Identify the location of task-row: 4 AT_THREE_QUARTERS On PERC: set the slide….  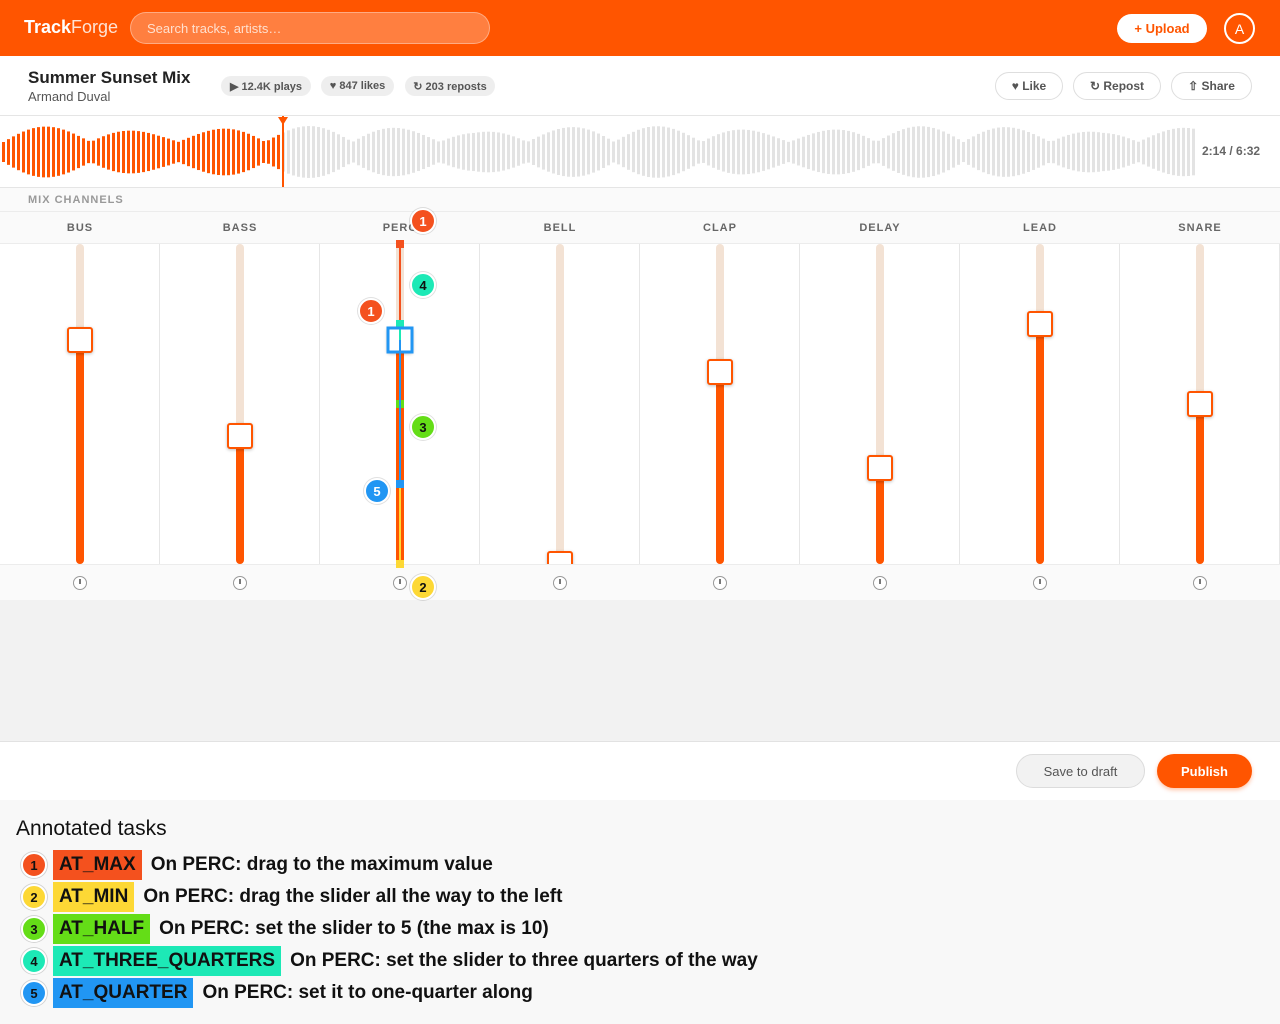
(389, 961).